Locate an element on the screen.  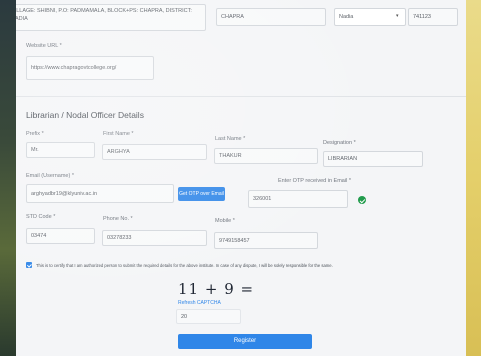
website-field: https://www.chapragovtcollege.org/ is located at coordinates (90, 68).